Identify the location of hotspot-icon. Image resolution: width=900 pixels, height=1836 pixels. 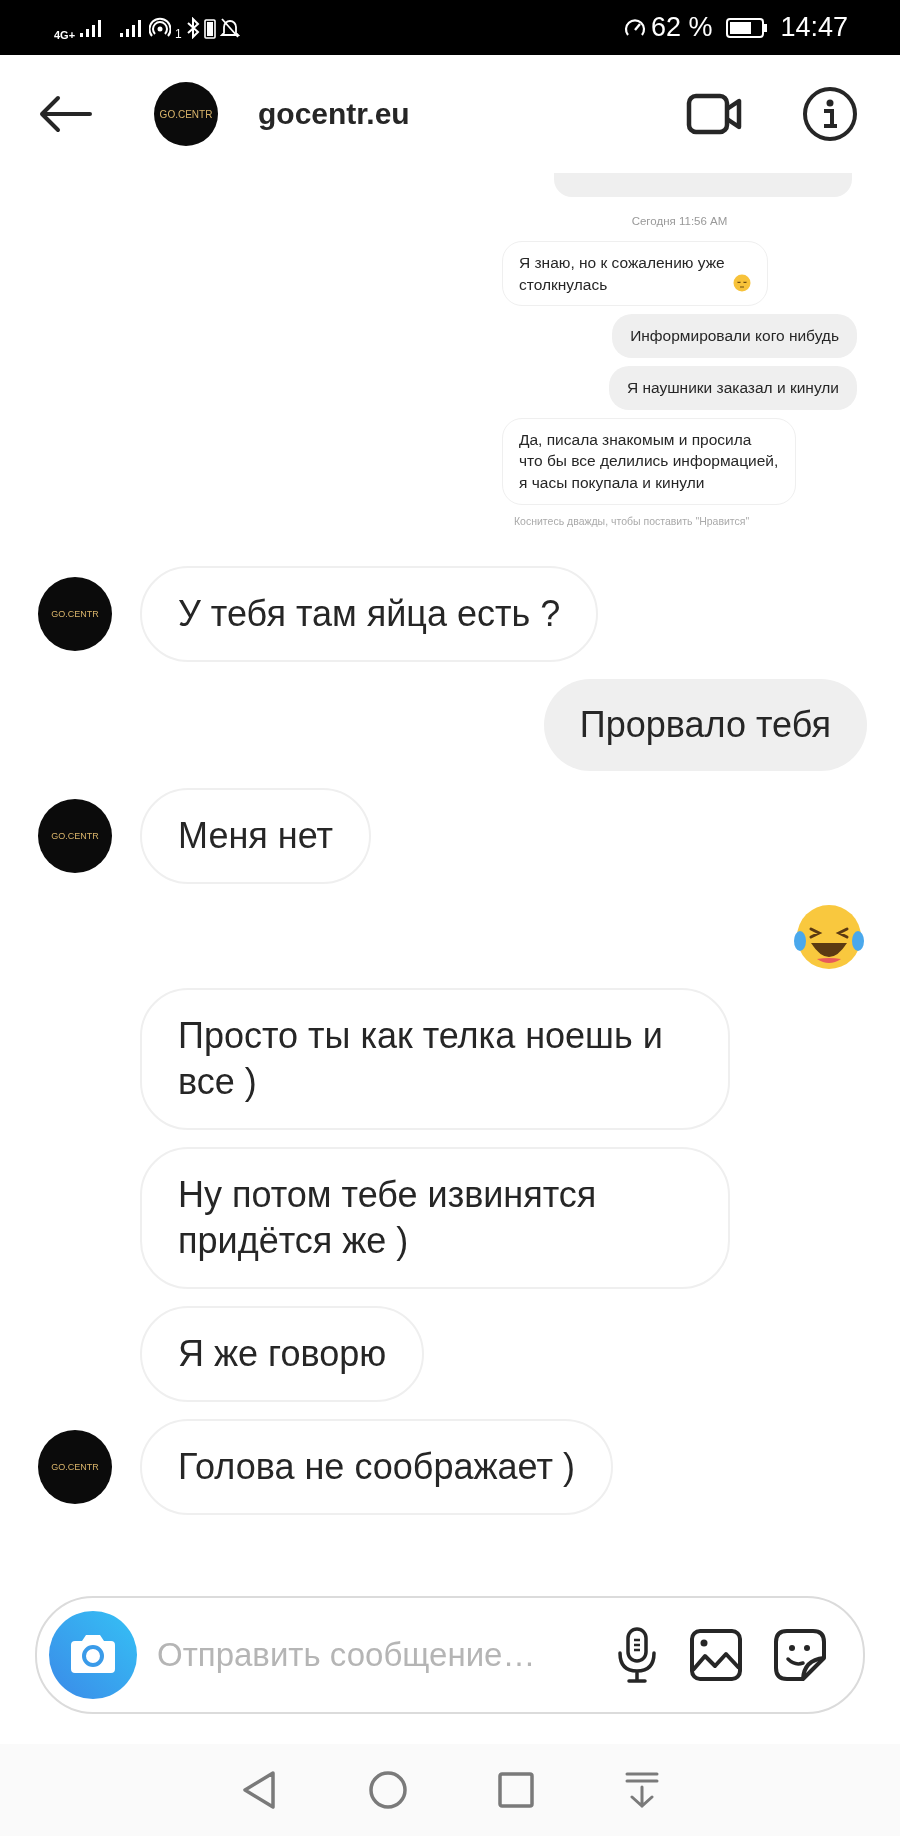
(160, 27).